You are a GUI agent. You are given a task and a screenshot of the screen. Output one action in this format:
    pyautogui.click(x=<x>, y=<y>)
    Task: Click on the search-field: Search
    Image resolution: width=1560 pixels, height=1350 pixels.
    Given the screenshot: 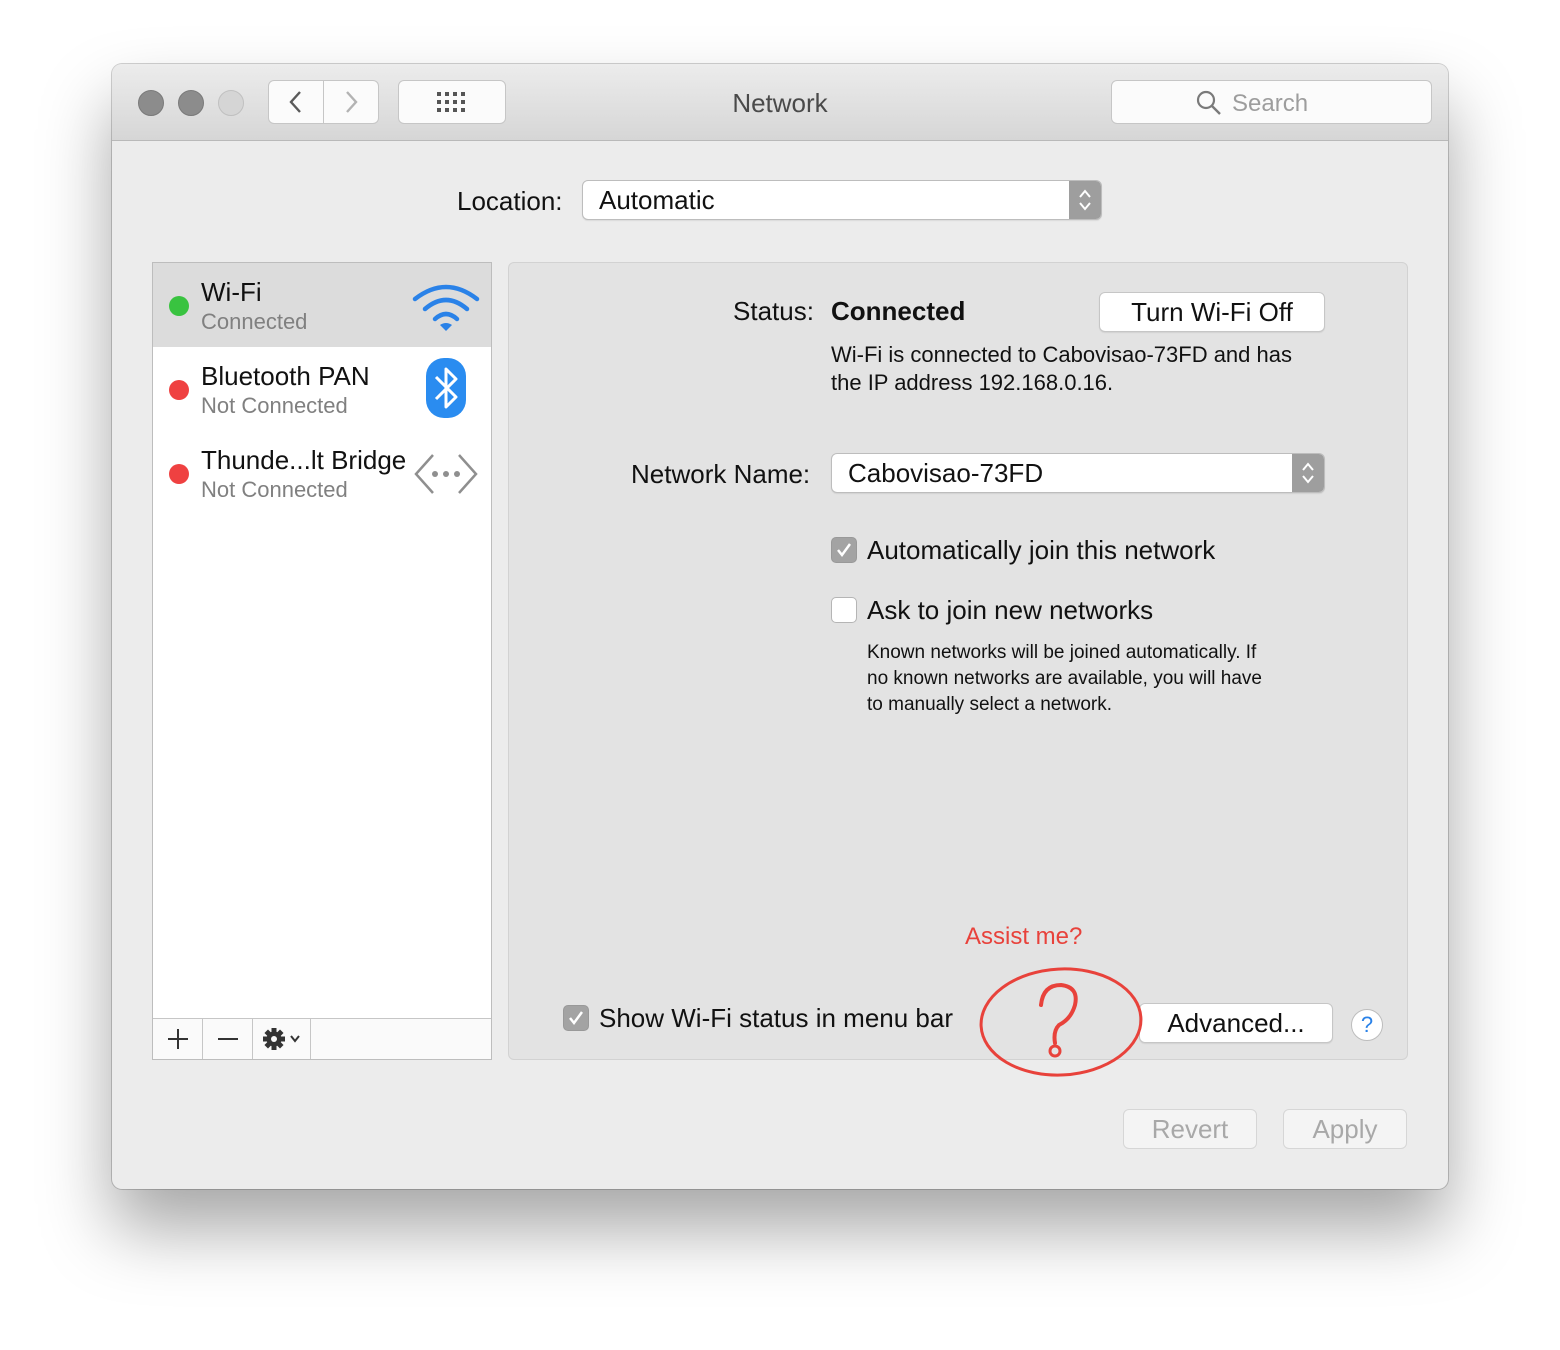 What is the action you would take?
    pyautogui.click(x=1271, y=102)
    